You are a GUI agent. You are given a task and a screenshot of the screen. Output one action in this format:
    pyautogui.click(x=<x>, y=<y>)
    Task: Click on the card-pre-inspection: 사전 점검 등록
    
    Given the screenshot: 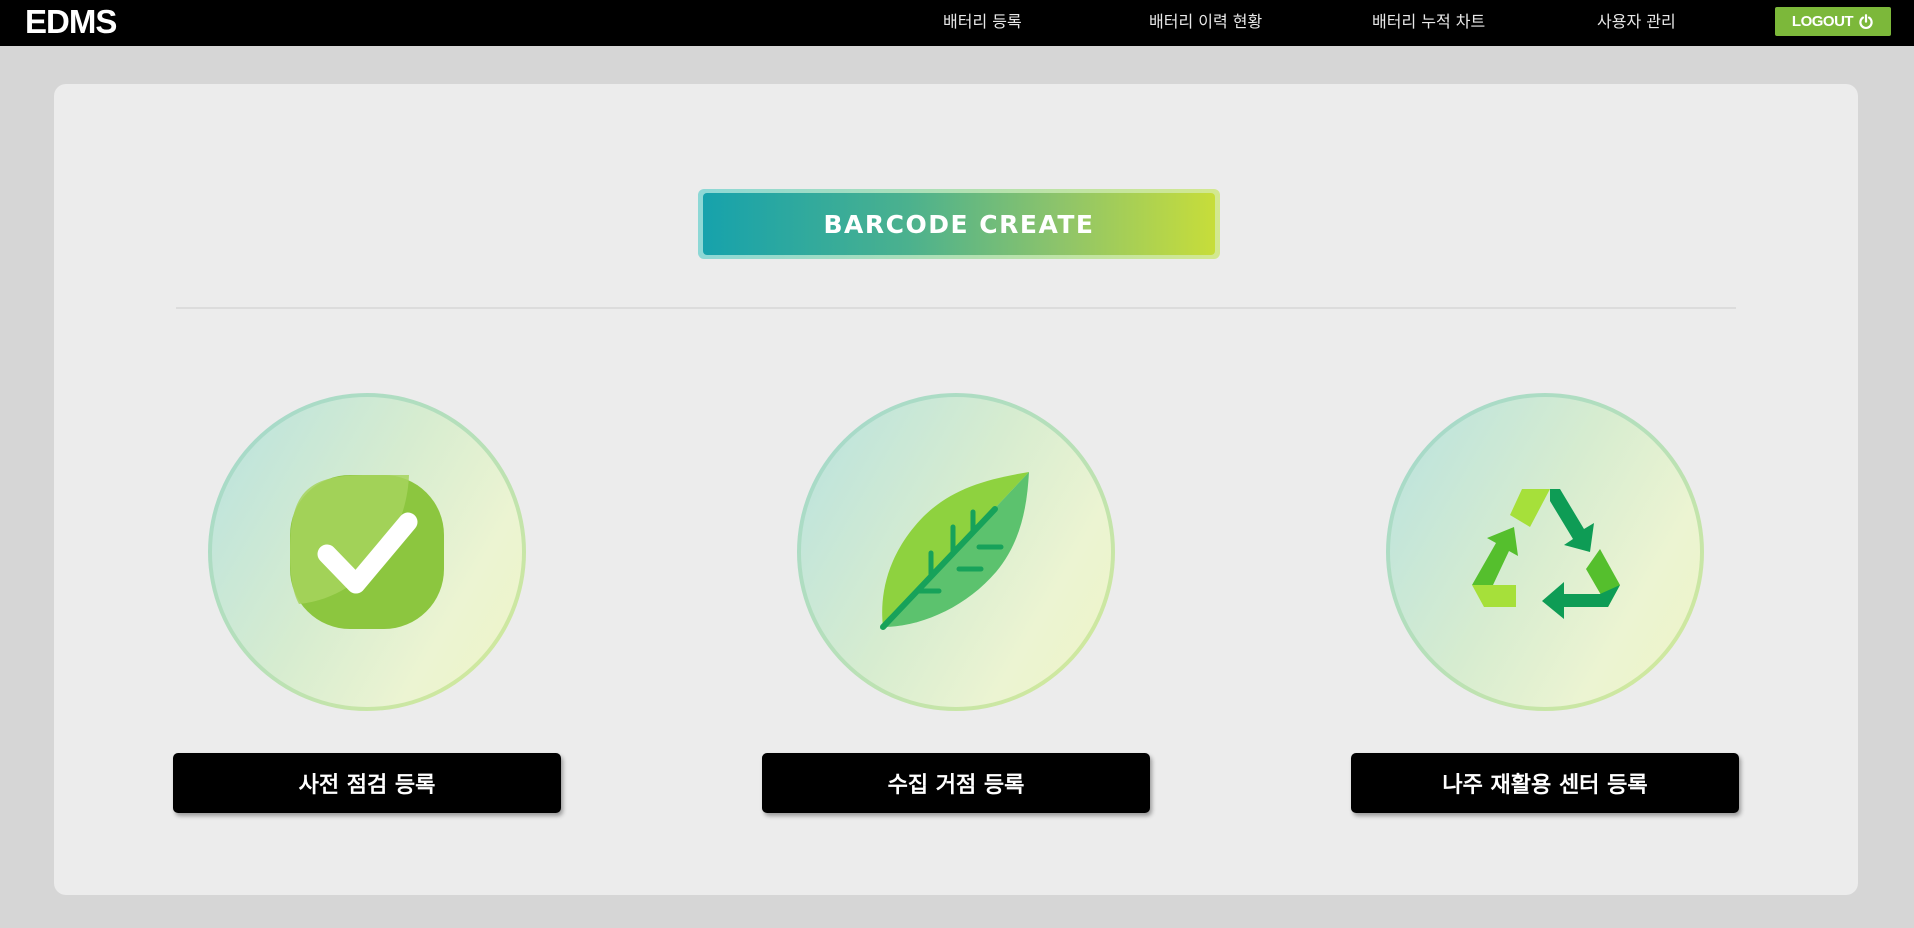 What is the action you would take?
    pyautogui.click(x=367, y=603)
    